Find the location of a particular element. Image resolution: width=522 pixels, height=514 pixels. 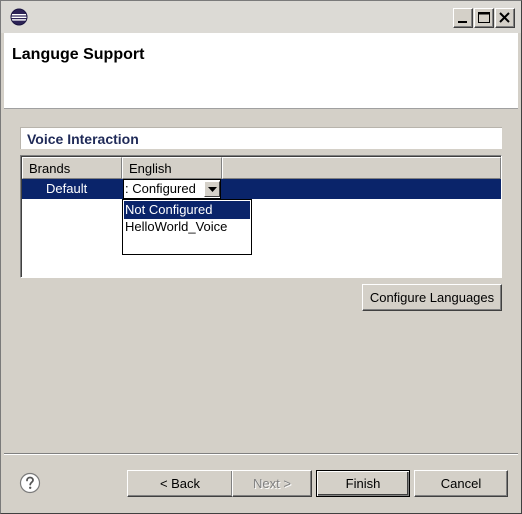

maximize-button is located at coordinates (484, 18).